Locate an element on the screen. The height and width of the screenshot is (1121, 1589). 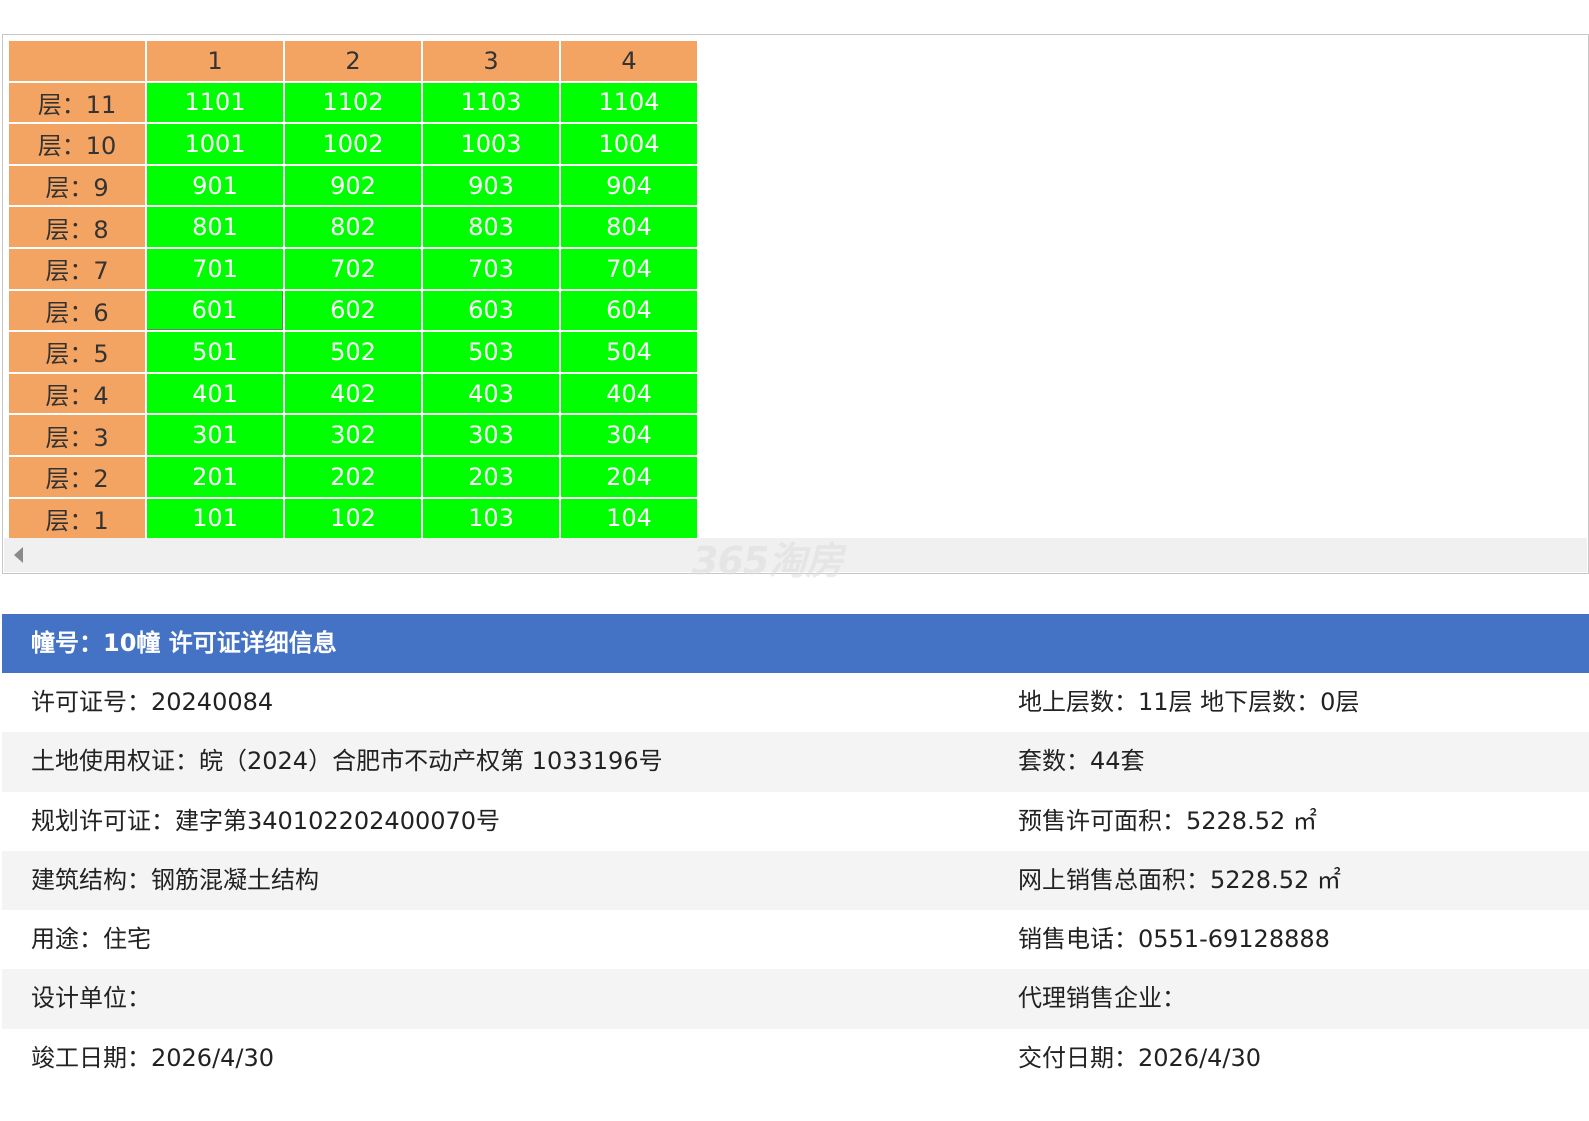
floor-row: 层：8 801 802 803 804 is located at coordinates (353, 227).